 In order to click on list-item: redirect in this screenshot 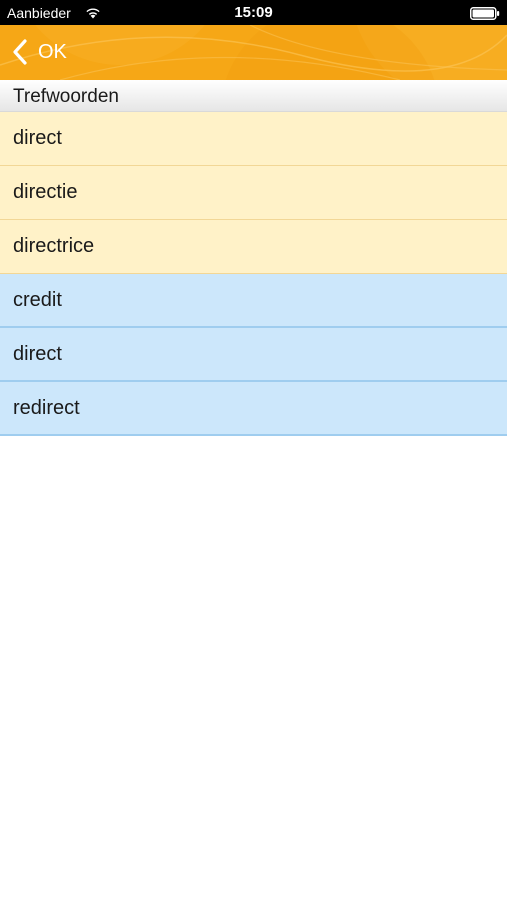, I will do `click(253, 409)`.